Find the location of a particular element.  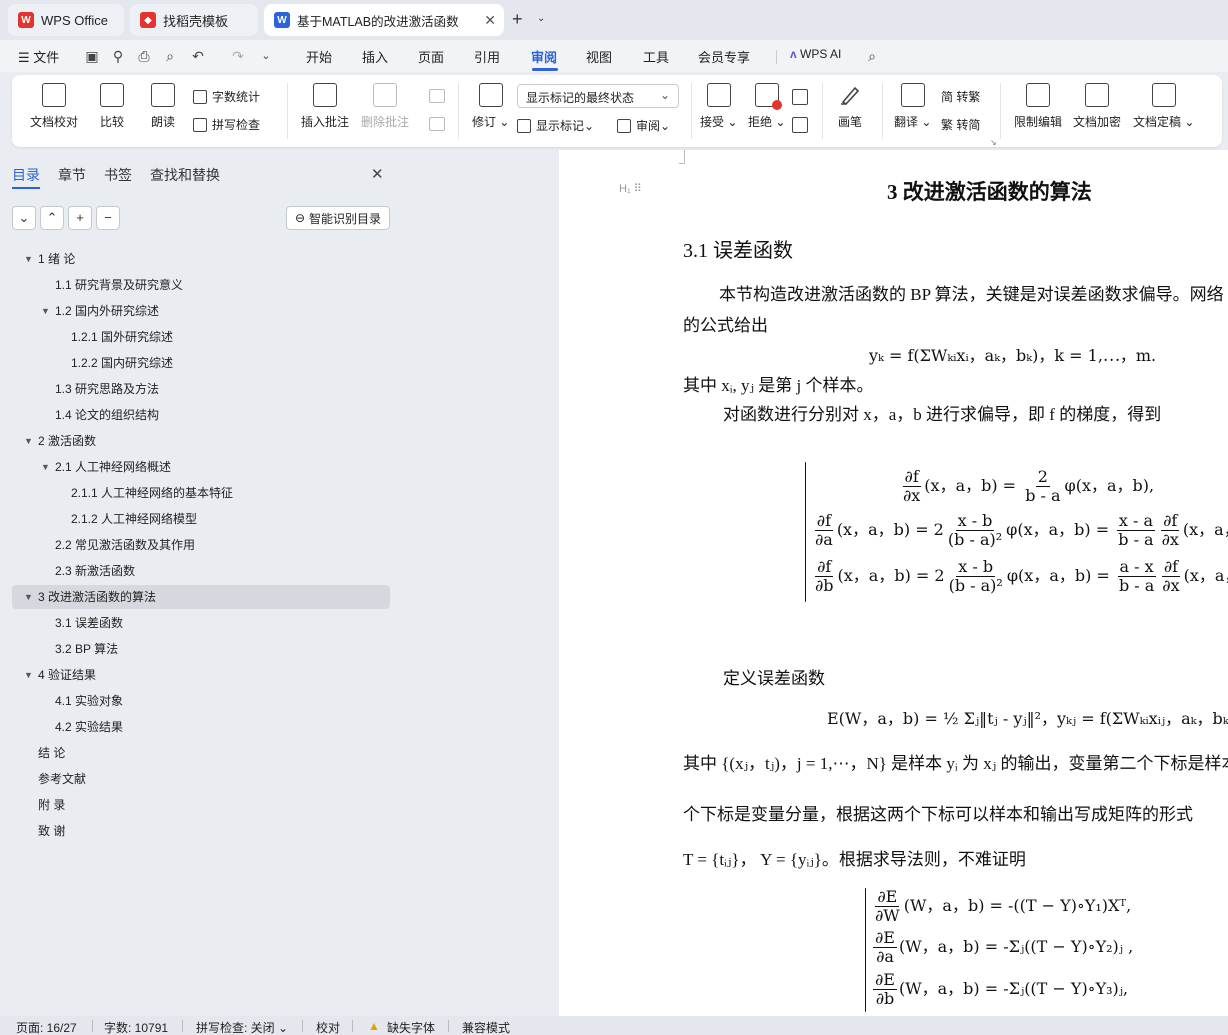

tab-toc: 目录 is located at coordinates (26, 175).